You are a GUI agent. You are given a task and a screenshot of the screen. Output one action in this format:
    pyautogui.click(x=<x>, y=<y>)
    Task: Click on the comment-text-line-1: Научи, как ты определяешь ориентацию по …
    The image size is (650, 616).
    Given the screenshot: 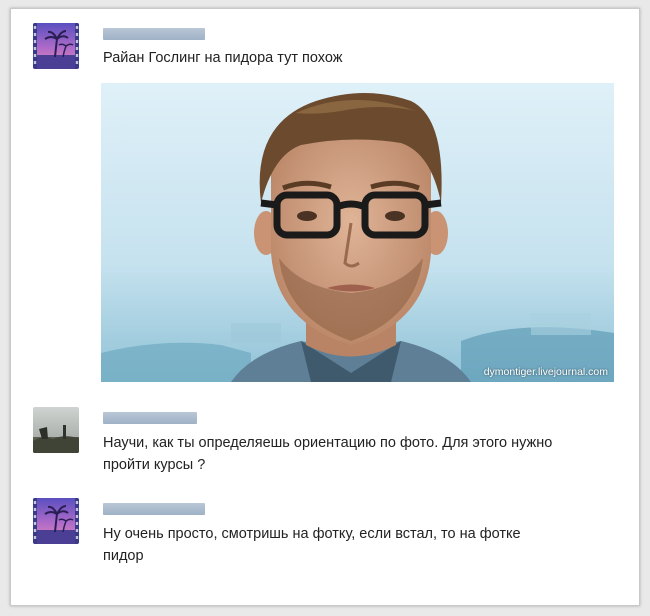 What is the action you would take?
    pyautogui.click(x=328, y=443)
    